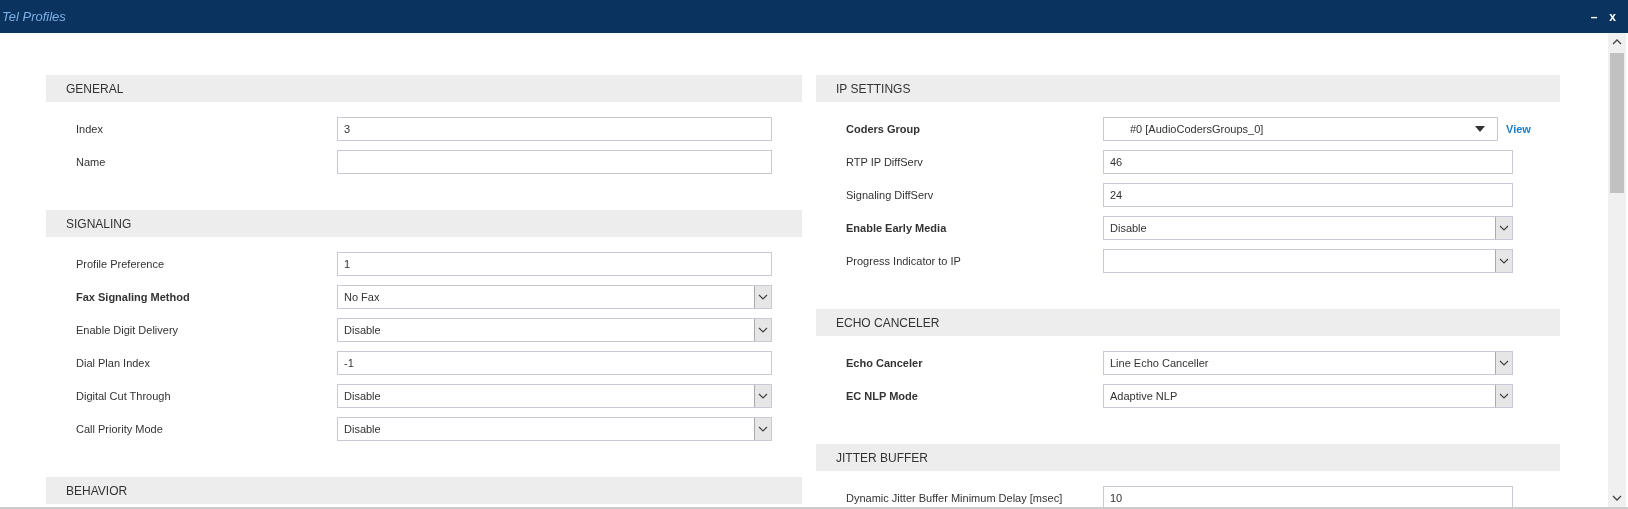 The width and height of the screenshot is (1628, 509). What do you see at coordinates (554, 297) in the screenshot?
I see `dropdown: No Fax` at bounding box center [554, 297].